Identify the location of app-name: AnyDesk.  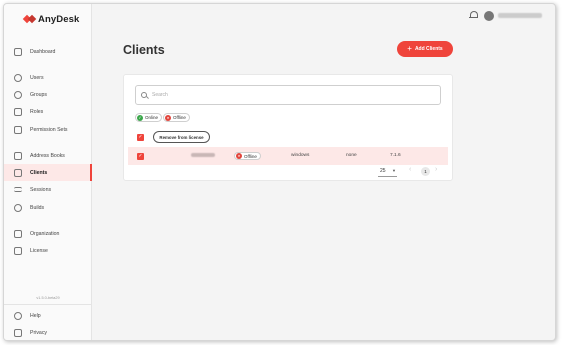
(59, 19).